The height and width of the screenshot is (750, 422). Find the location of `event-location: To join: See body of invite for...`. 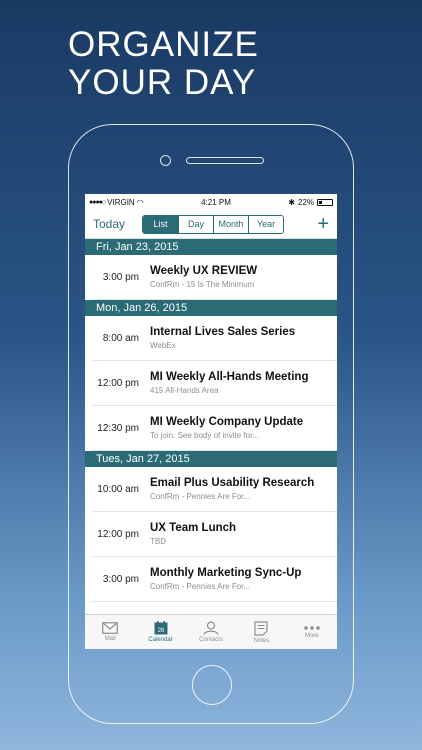

event-location: To join: See body of invite for... is located at coordinates (204, 435).